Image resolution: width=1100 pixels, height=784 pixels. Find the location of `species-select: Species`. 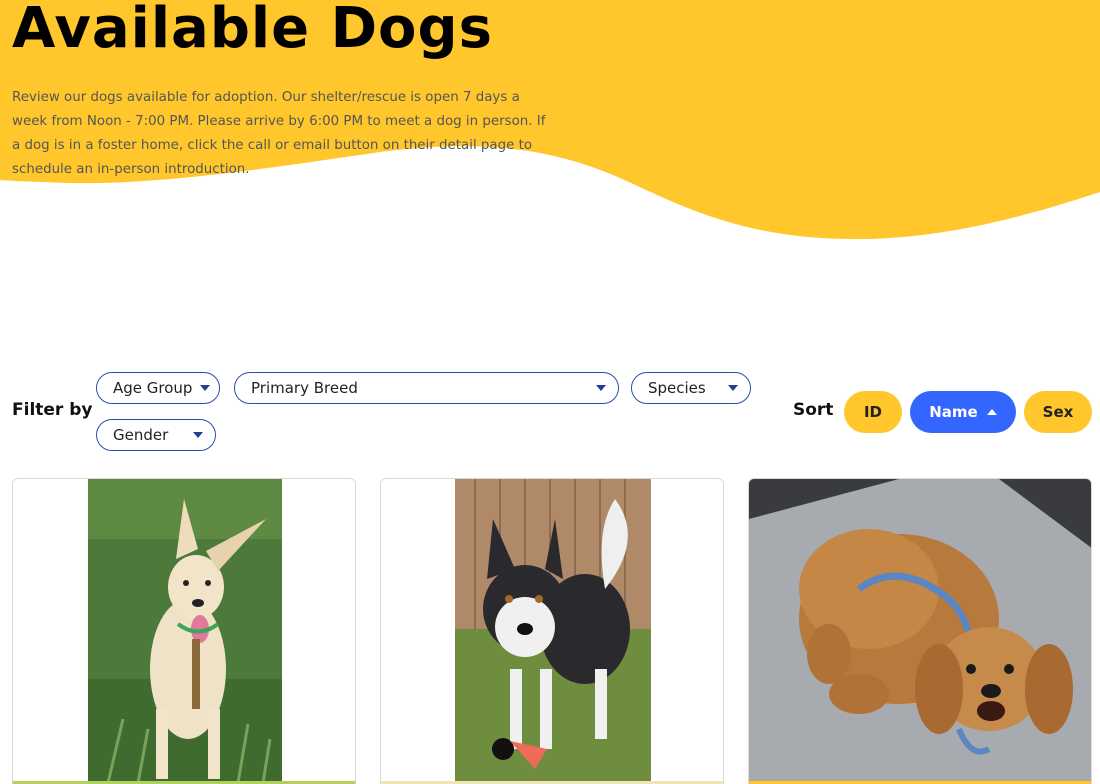

species-select: Species is located at coordinates (691, 388).